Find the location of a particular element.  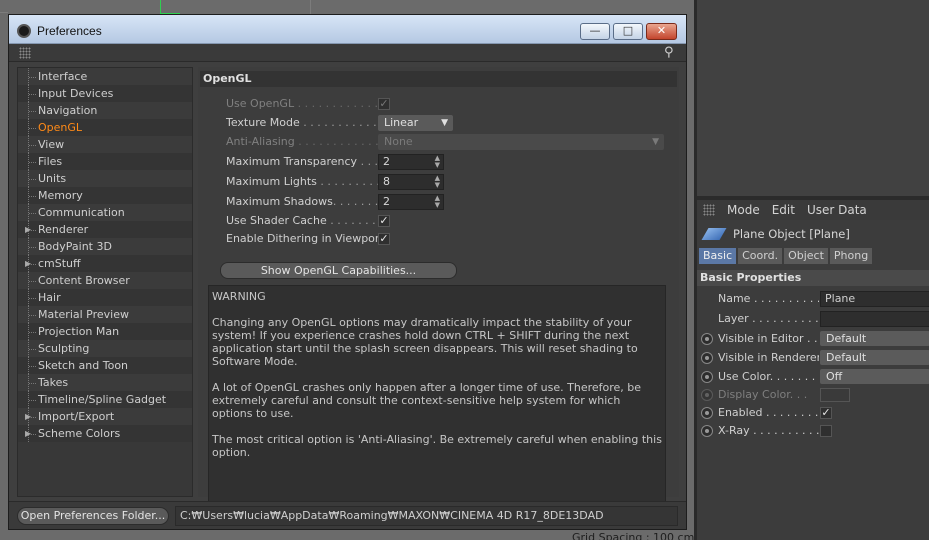

max-lights-stepper: 8 ▲ ▼ is located at coordinates (411, 182).